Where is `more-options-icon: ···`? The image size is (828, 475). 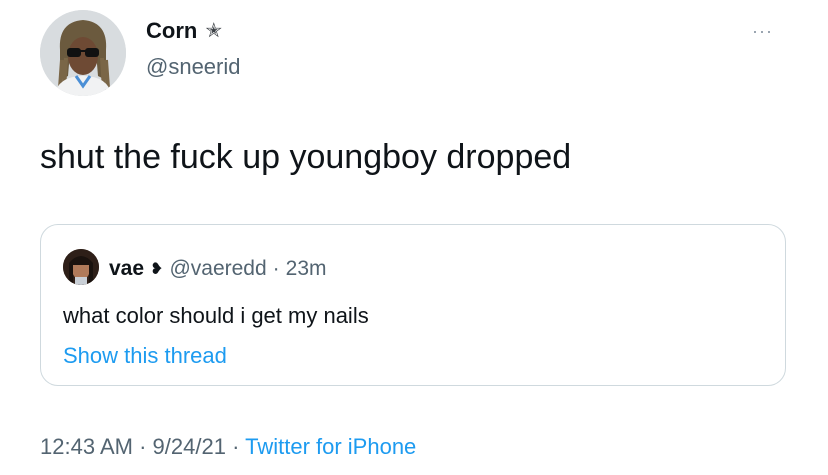
more-options-icon: ··· is located at coordinates (762, 31).